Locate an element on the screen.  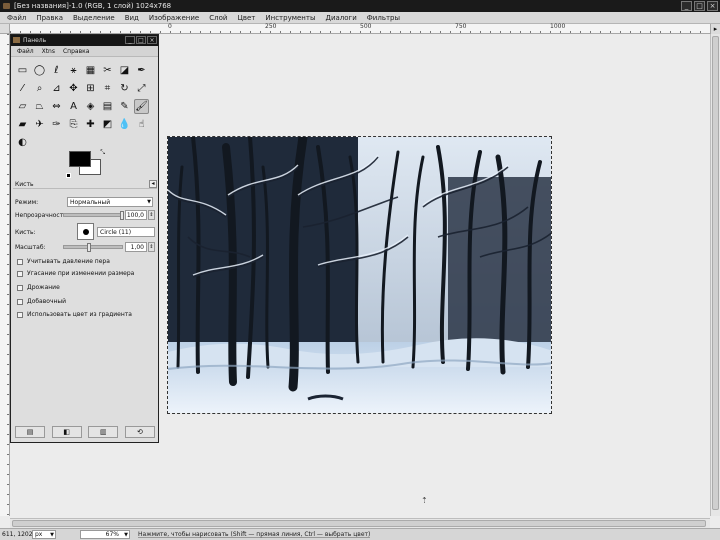
text-icon: A is located at coordinates (73, 106).